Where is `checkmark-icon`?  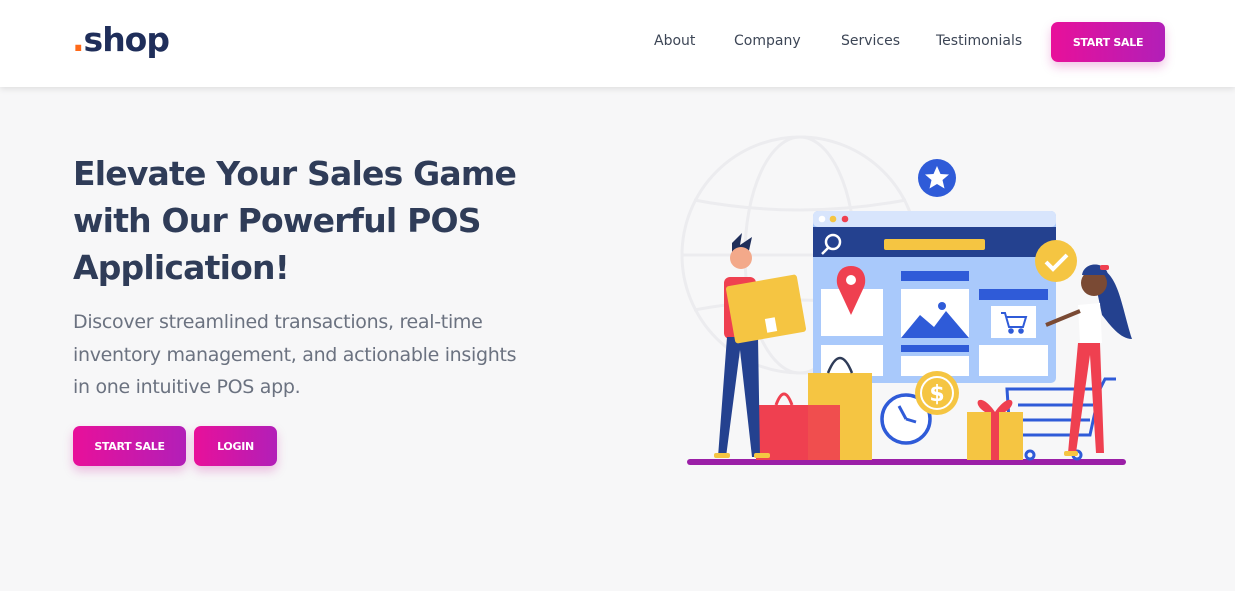
checkmark-icon is located at coordinates (1056, 261).